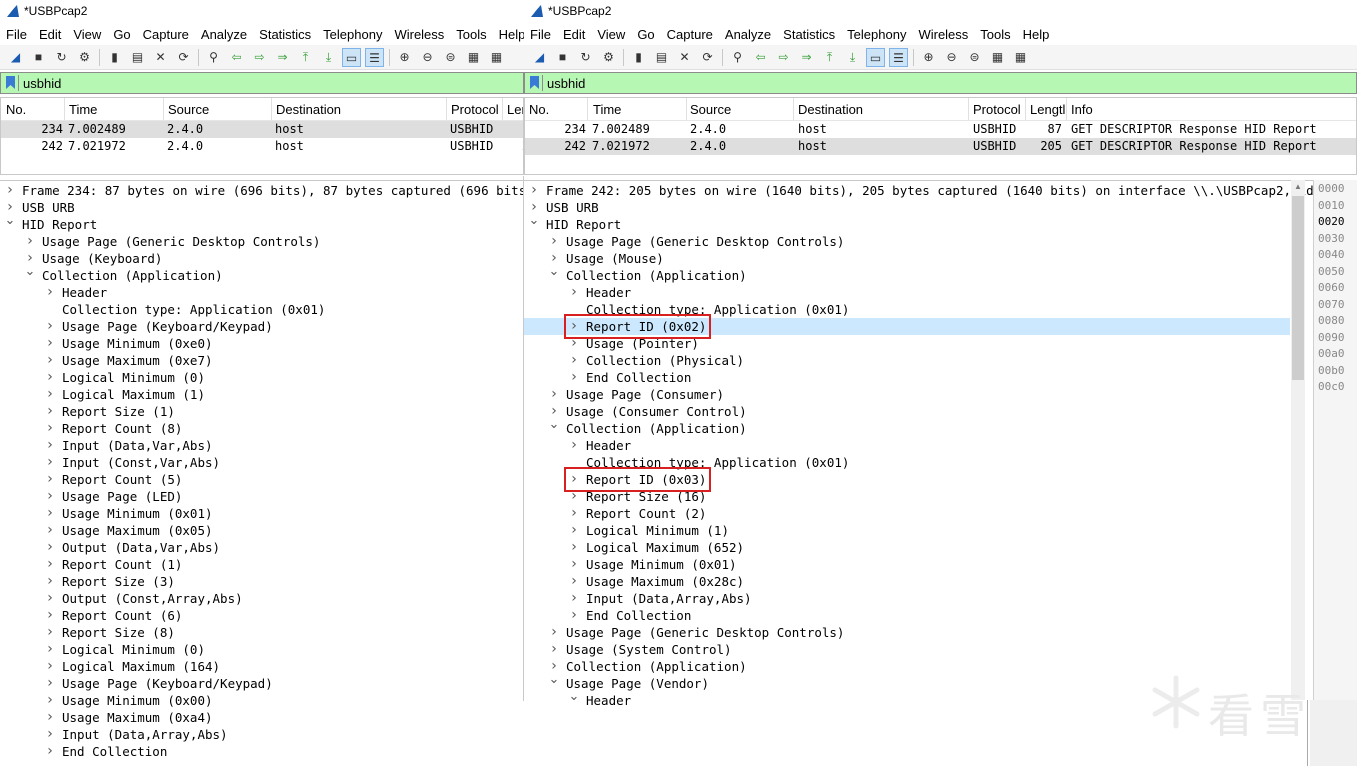 This screenshot has width=1357, height=766. What do you see at coordinates (262, 496) in the screenshot?
I see `tree-node: › Usage Page (LED)` at bounding box center [262, 496].